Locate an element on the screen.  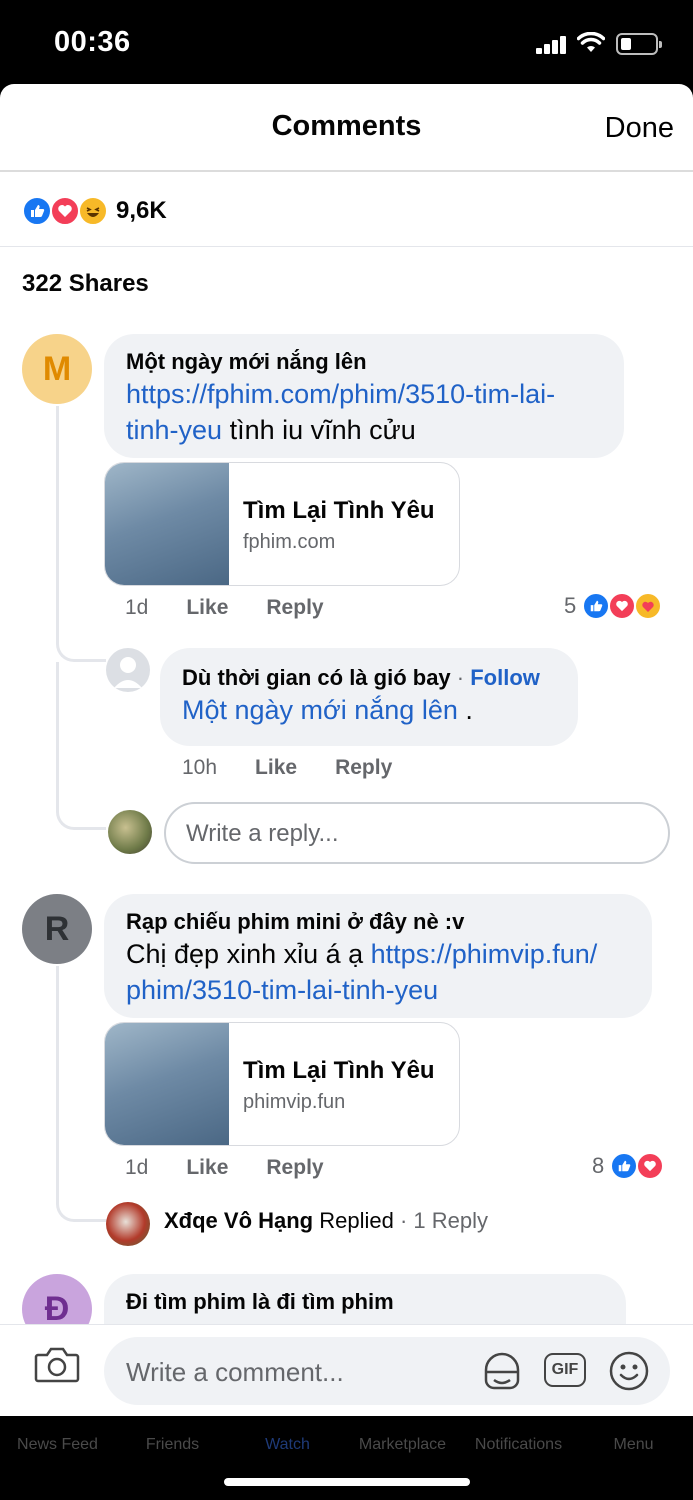
shares-count: 322 Shares is located at coordinates (85, 284).